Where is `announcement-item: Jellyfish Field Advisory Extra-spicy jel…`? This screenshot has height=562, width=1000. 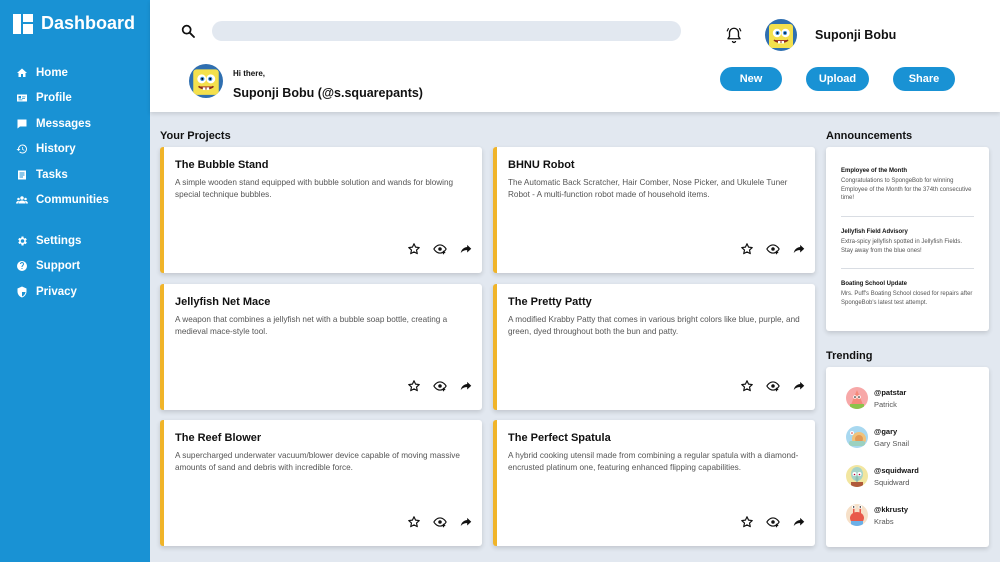
announcement-item: Jellyfish Field Advisory Extra-spicy jel… is located at coordinates (907, 242).